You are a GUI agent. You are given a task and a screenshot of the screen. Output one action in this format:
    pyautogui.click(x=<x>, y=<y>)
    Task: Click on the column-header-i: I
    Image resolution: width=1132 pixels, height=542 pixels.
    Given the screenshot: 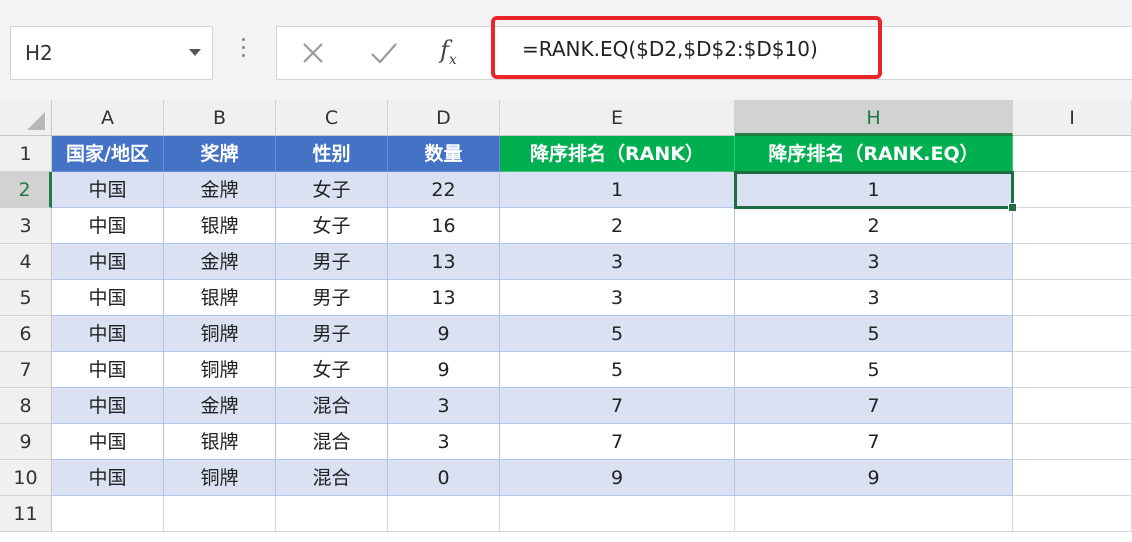 What is the action you would take?
    pyautogui.click(x=1072, y=118)
    